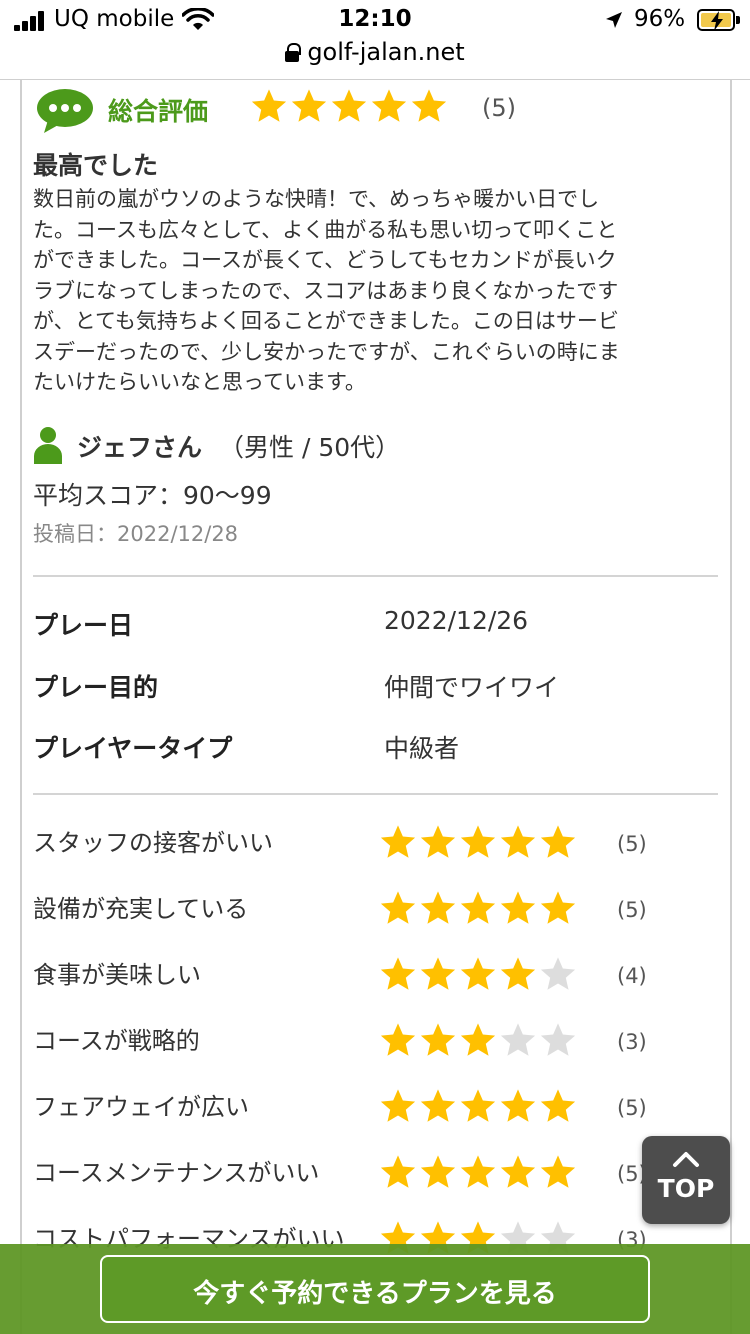 The height and width of the screenshot is (1334, 750). What do you see at coordinates (153, 843) in the screenshot?
I see `rating-label: スタッフの接客がいい` at bounding box center [153, 843].